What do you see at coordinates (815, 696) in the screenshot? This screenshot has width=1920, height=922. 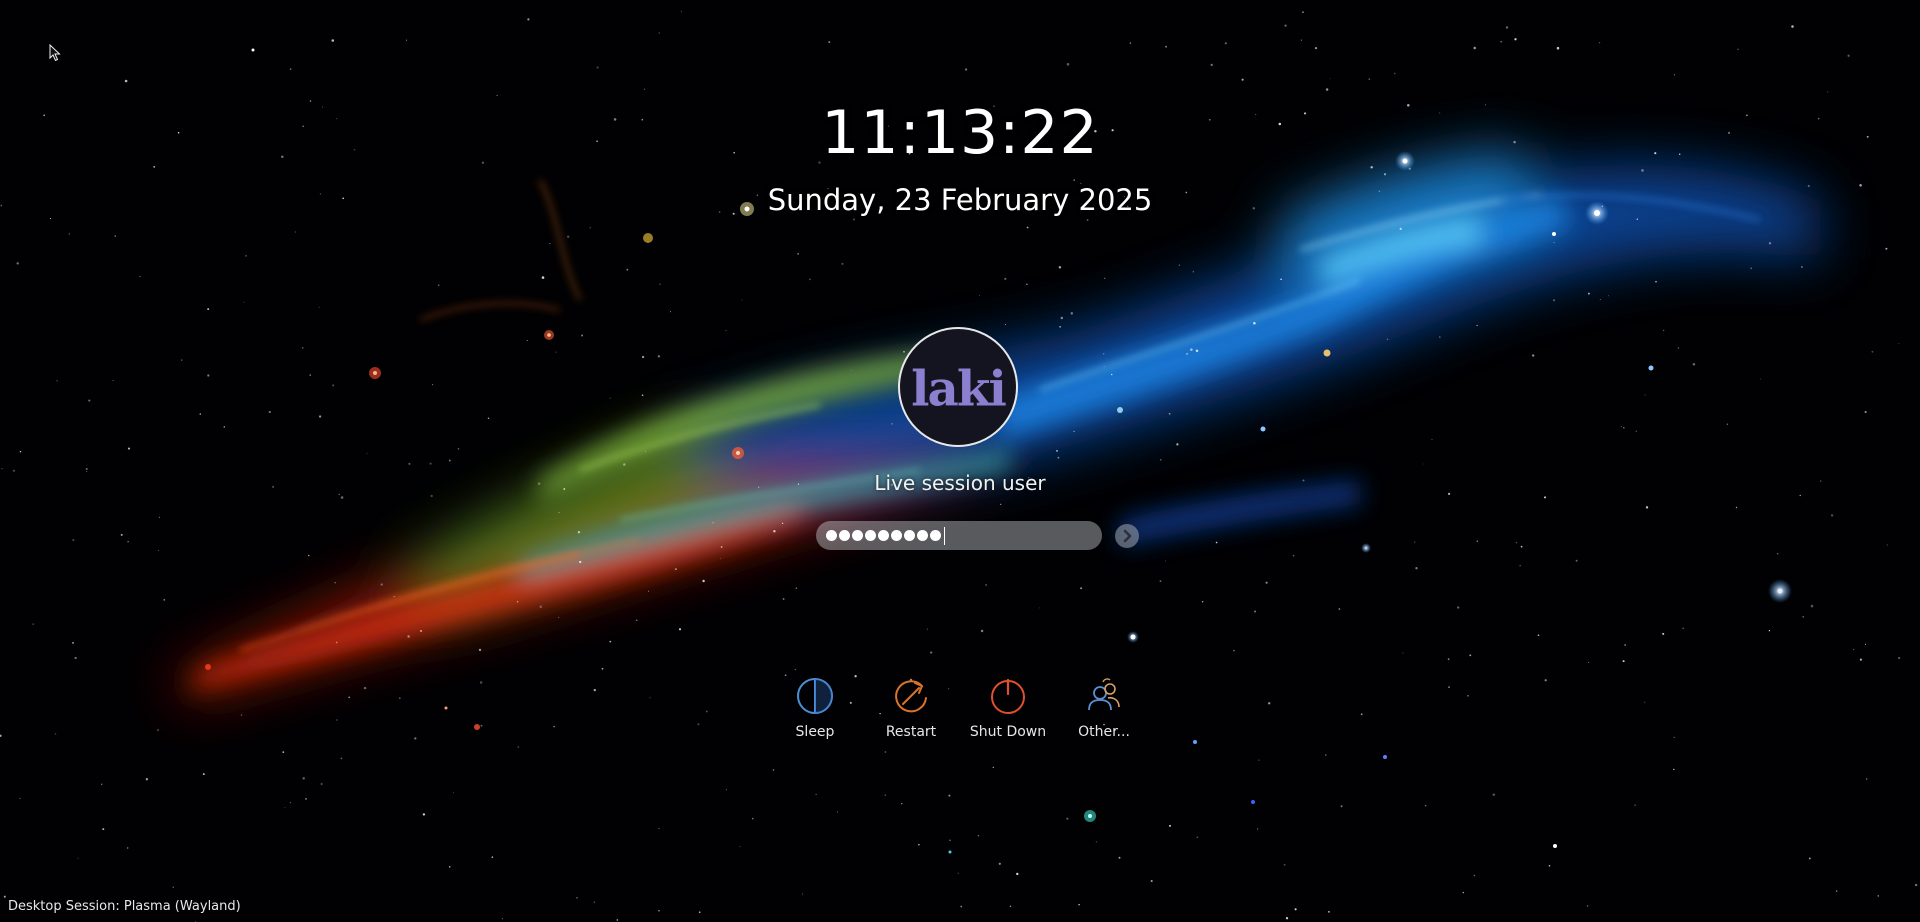 I see `sleep-icon` at bounding box center [815, 696].